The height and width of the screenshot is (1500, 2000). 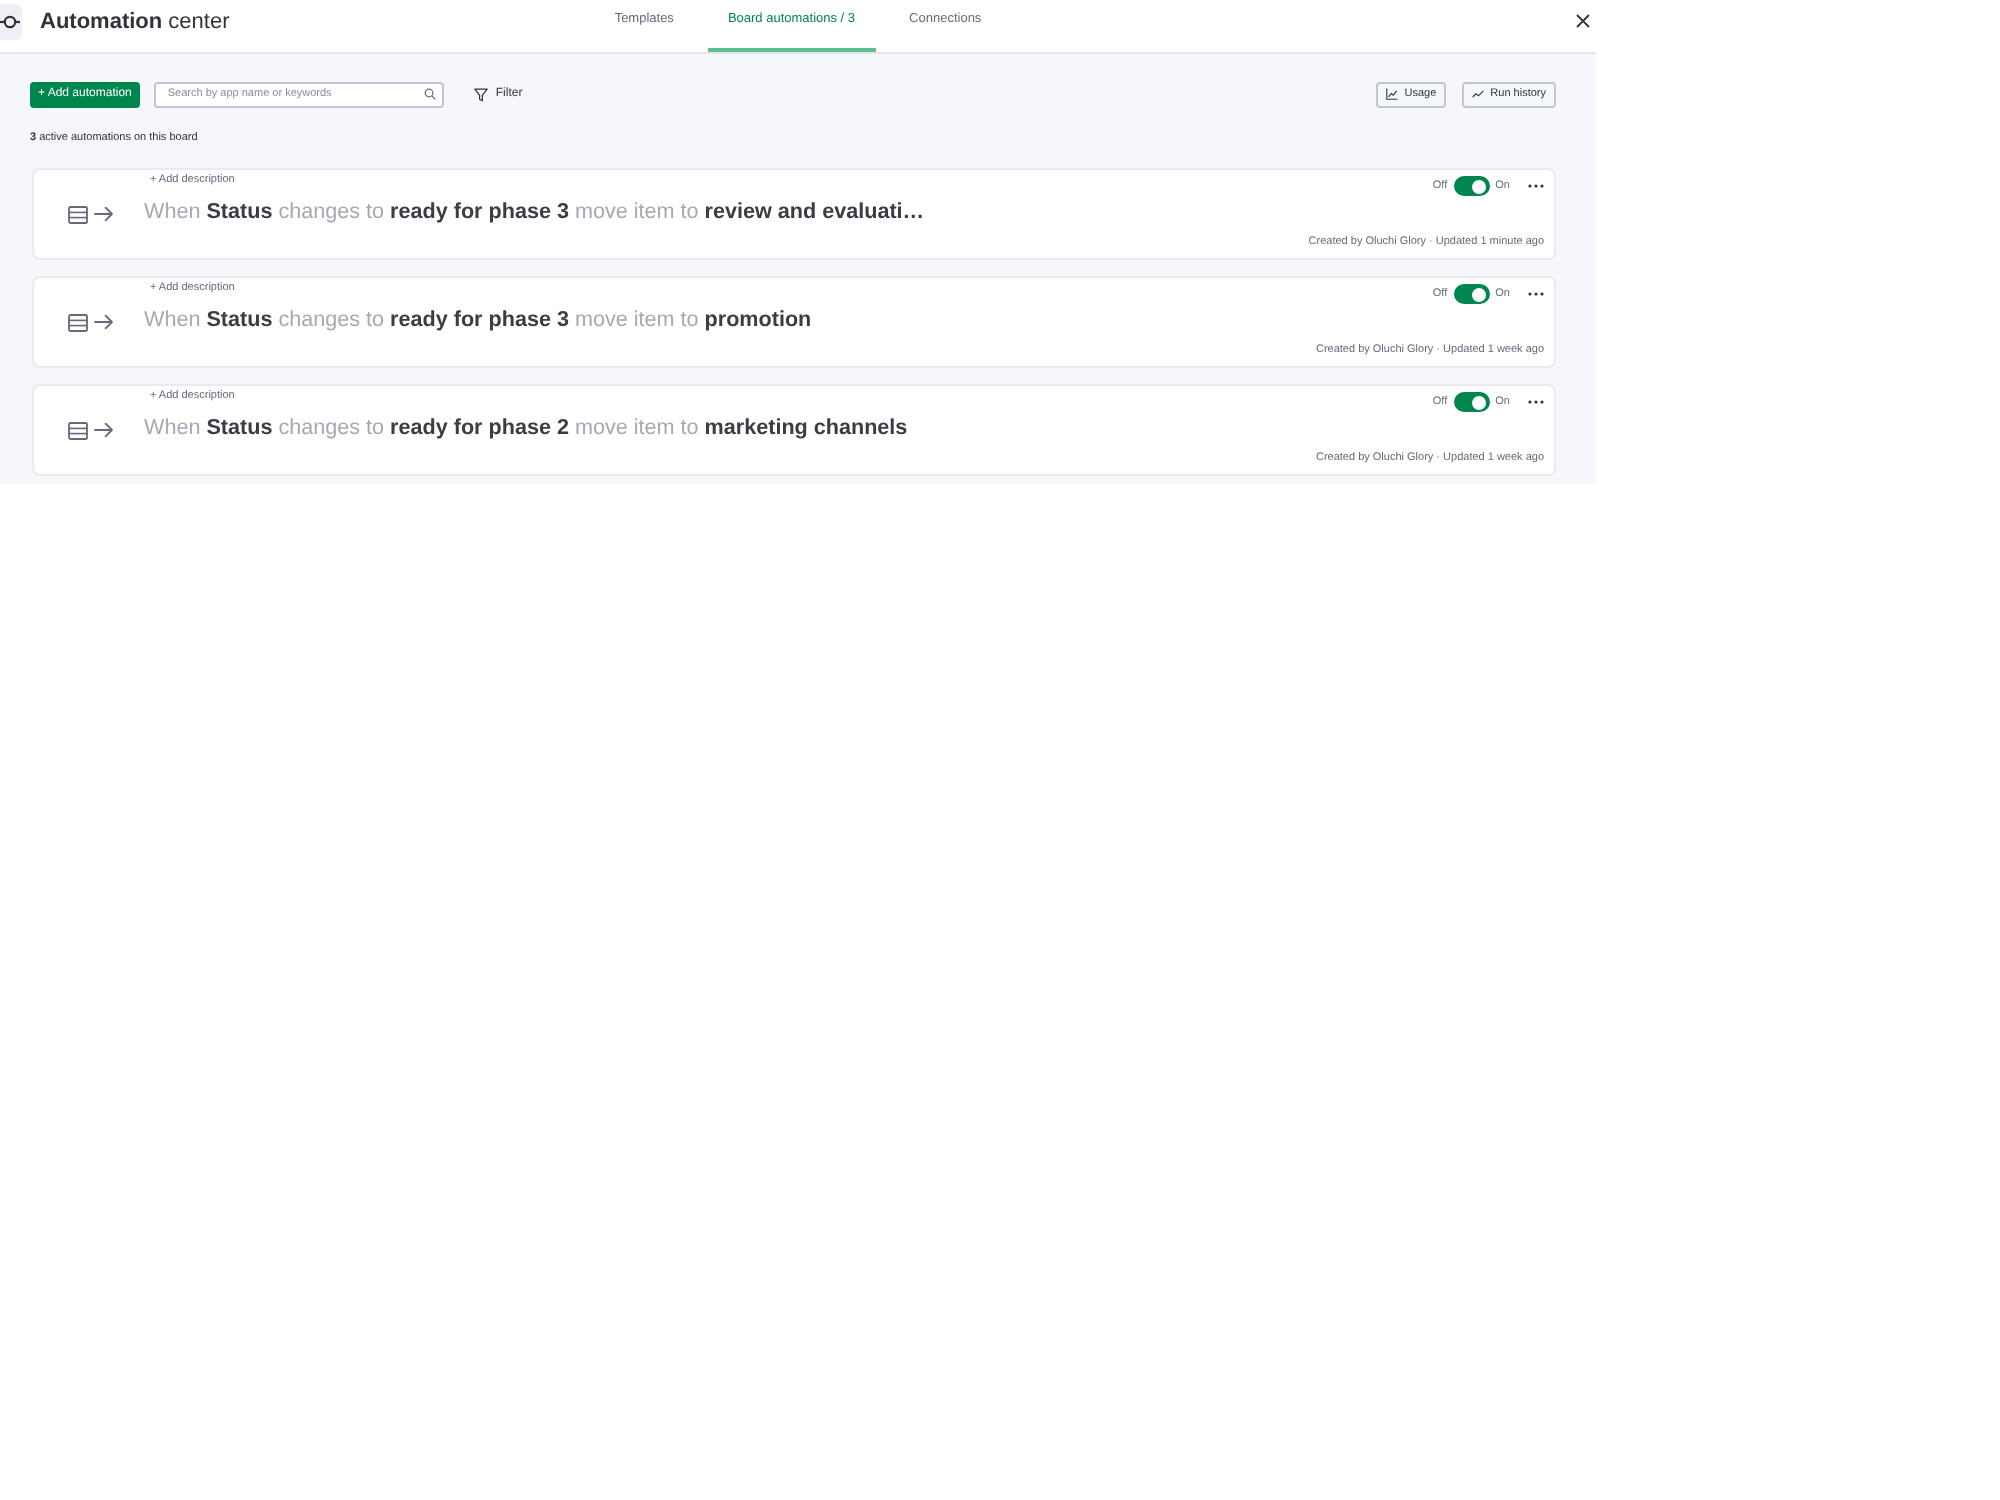 I want to click on close-icon, so click(x=1583, y=20).